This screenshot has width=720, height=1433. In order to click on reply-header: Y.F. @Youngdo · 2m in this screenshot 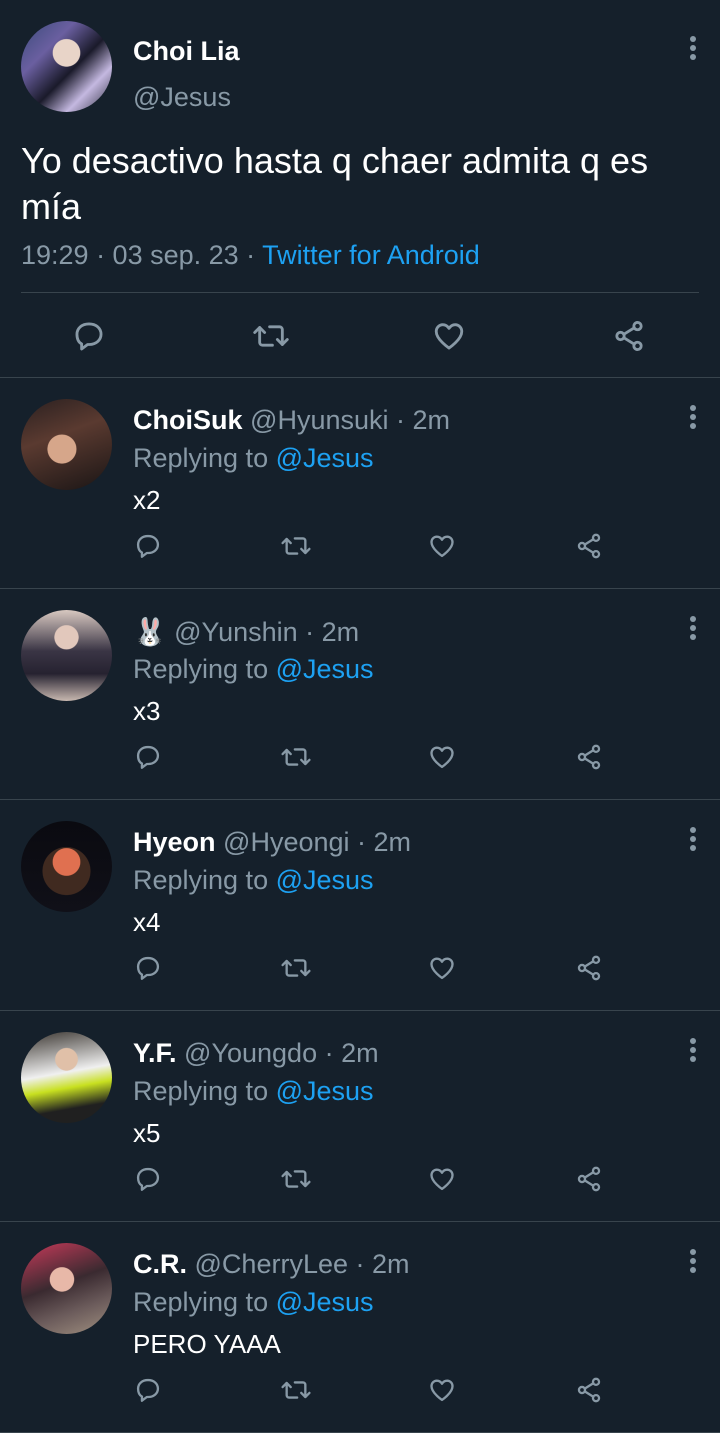, I will do `click(256, 1053)`.